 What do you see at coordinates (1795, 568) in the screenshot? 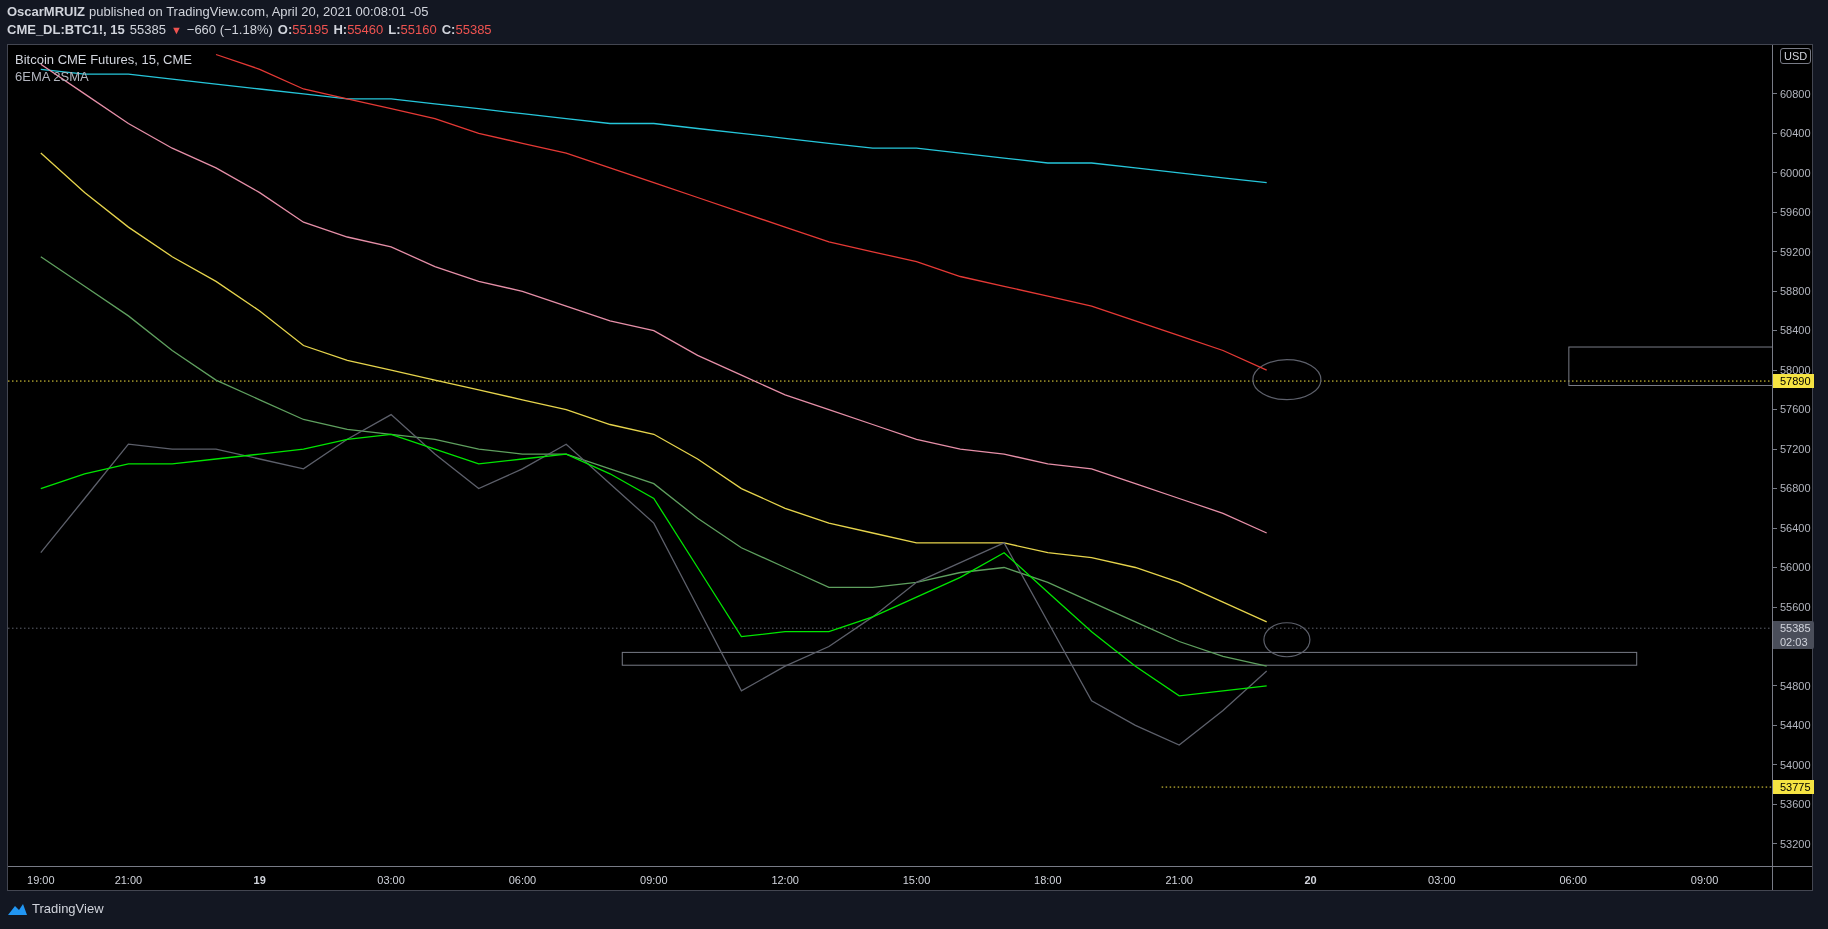
I see `price-tick-label: 56000` at bounding box center [1795, 568].